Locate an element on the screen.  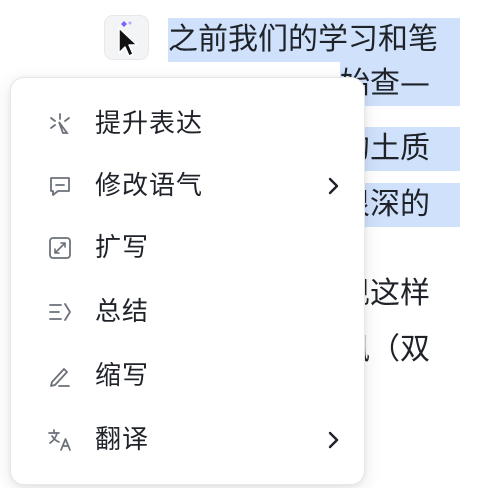
menu-item-expand: 扩写 is located at coordinates (187, 248).